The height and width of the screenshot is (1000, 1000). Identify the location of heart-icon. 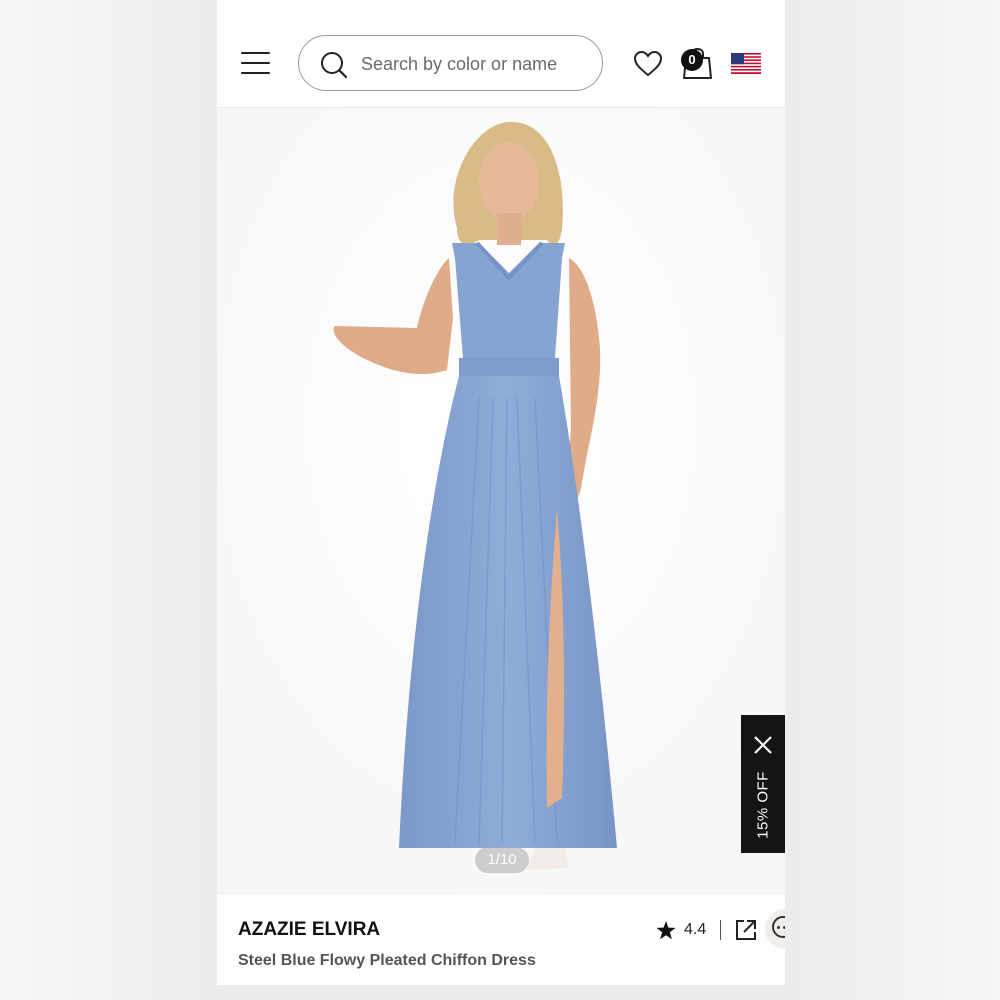
(648, 64).